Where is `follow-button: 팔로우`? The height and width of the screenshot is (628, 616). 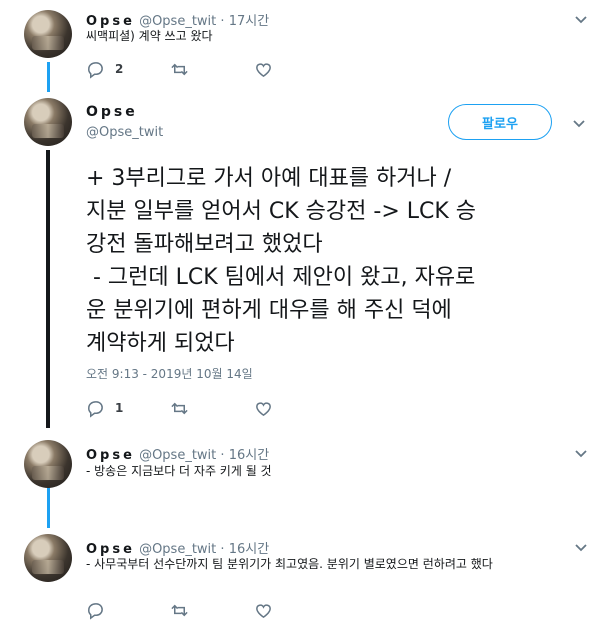 follow-button: 팔로우 is located at coordinates (500, 122).